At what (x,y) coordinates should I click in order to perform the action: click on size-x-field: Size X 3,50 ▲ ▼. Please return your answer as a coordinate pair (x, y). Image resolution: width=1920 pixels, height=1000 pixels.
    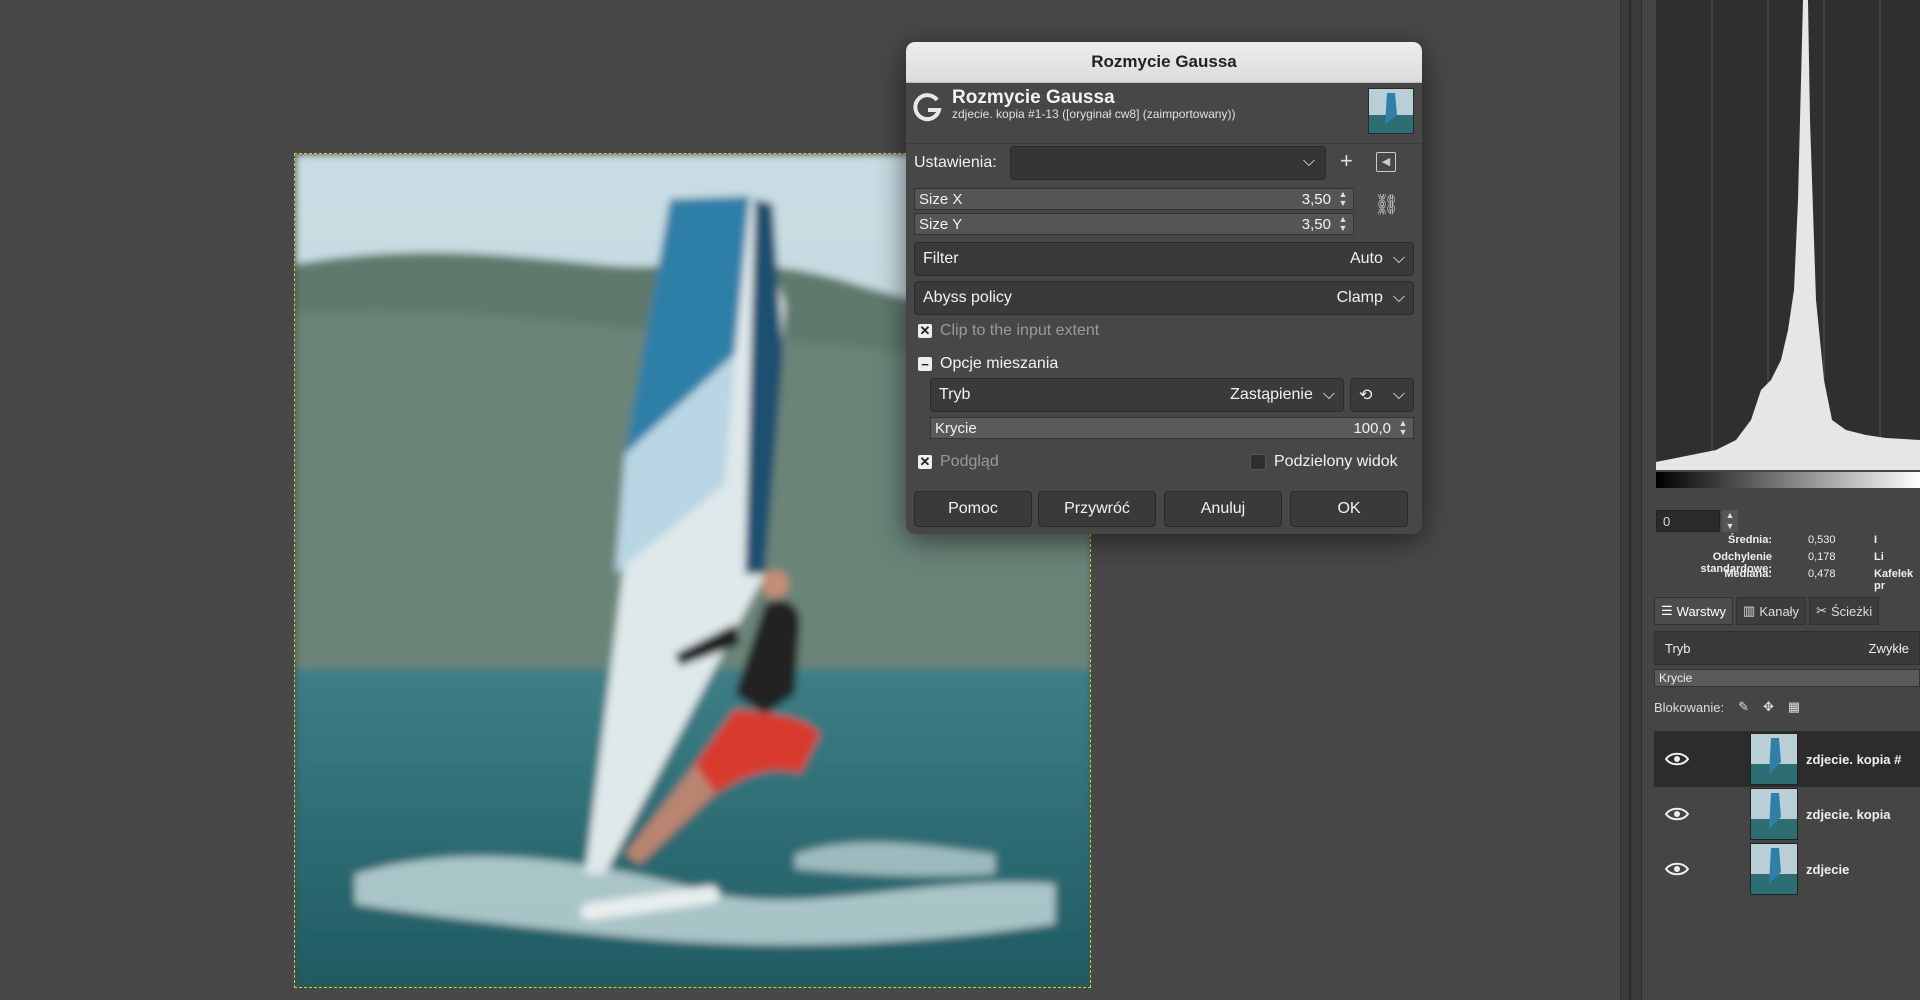
    Looking at the image, I should click on (1134, 199).